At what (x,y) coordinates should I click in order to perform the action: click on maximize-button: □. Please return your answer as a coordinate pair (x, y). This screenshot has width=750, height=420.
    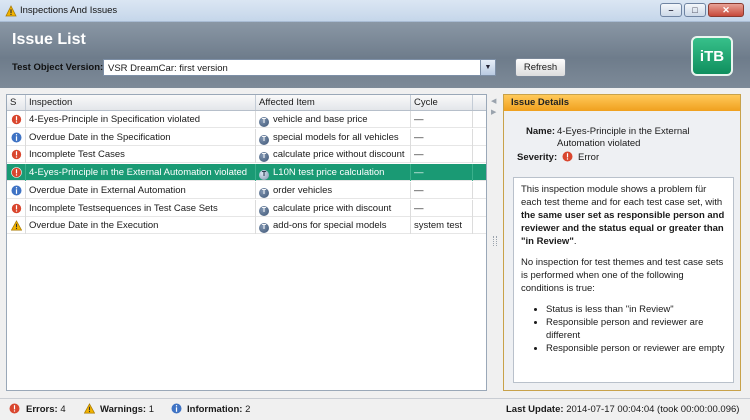
    Looking at the image, I should click on (695, 10).